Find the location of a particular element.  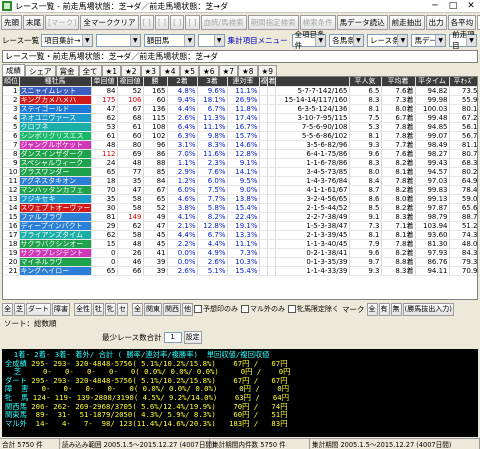

tab-2: 賞金 is located at coordinates (67, 70).